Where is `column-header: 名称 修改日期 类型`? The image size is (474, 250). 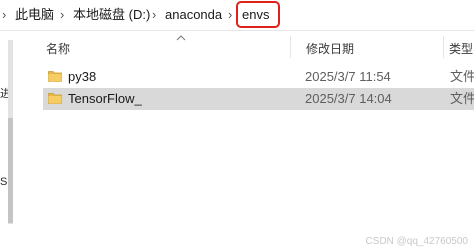 column-header: 名称 修改日期 类型 is located at coordinates (243, 46).